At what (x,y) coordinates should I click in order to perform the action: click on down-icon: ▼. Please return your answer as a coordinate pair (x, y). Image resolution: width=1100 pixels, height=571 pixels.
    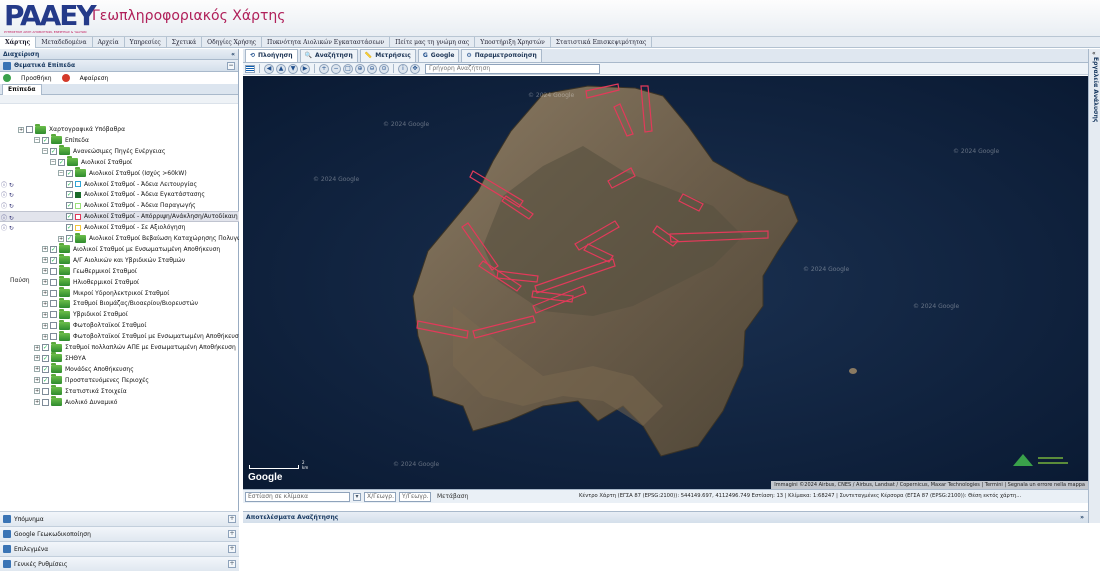
    Looking at the image, I should click on (293, 68).